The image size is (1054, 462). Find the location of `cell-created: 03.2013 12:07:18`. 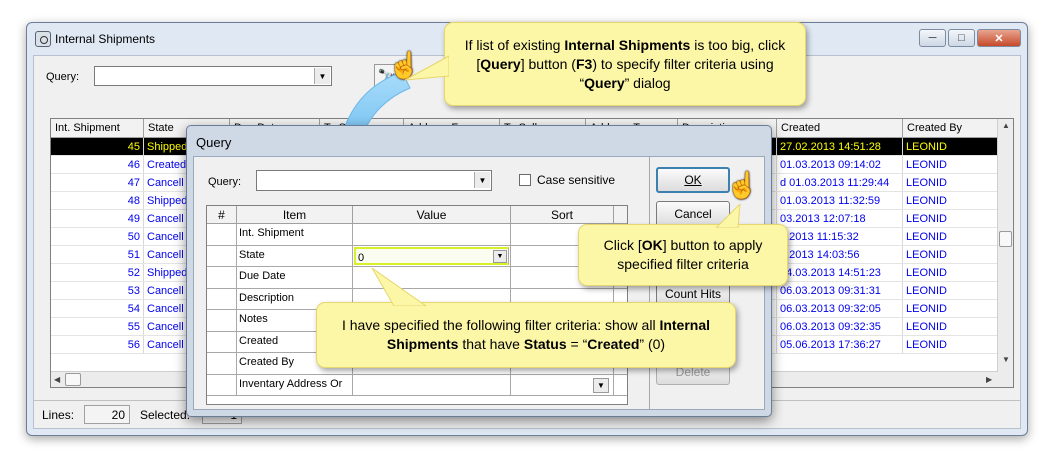

cell-created: 03.2013 12:07:18 is located at coordinates (840, 218).